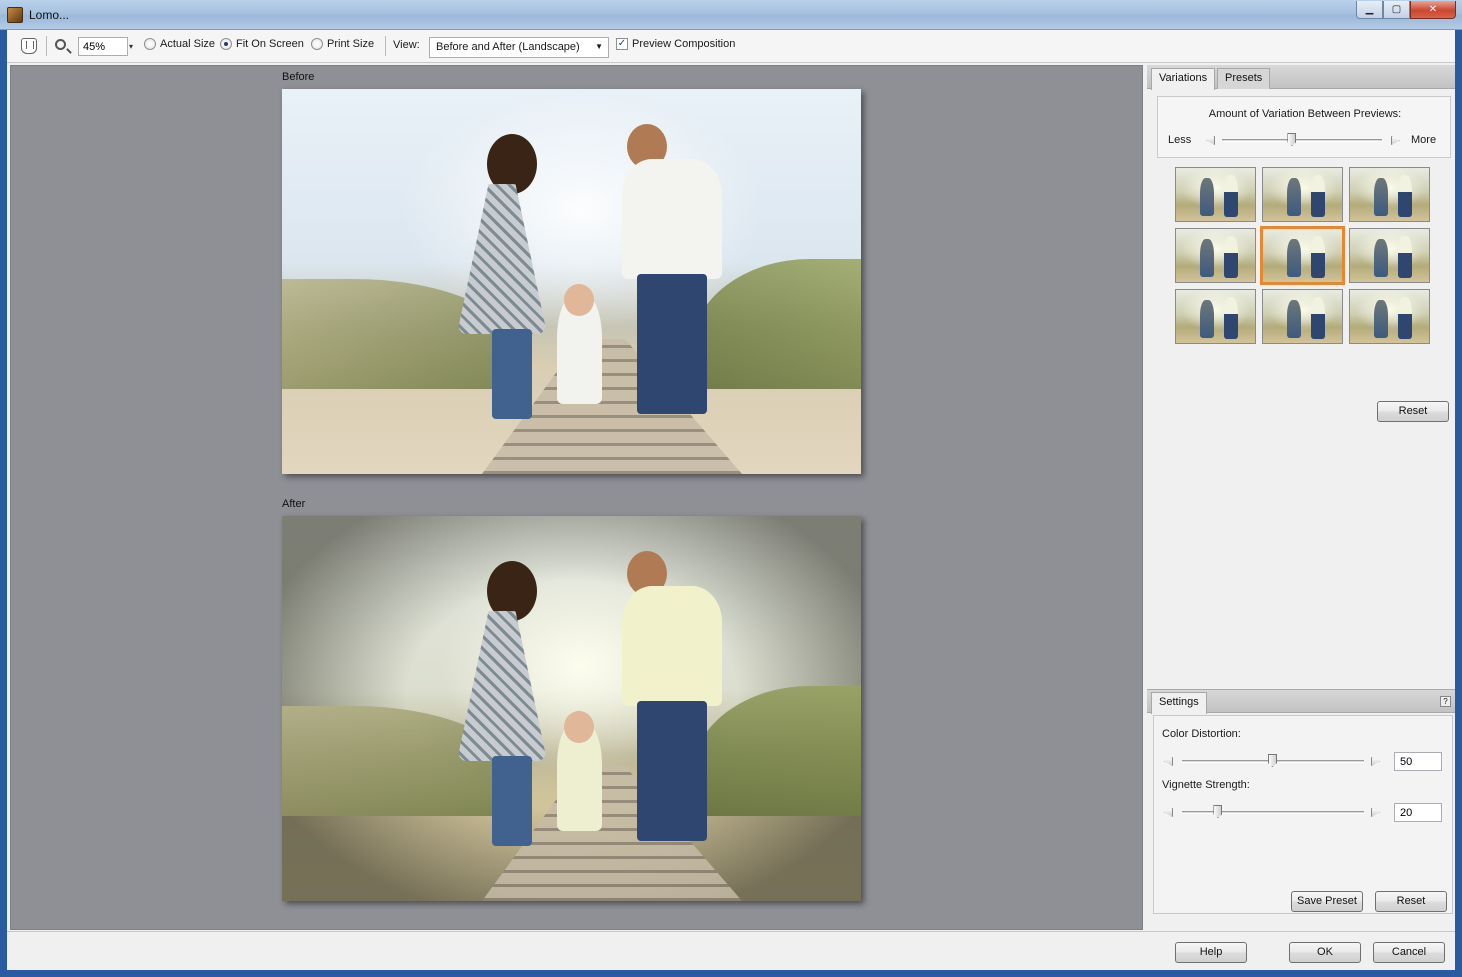 Image resolution: width=1462 pixels, height=977 pixels. What do you see at coordinates (270, 44) in the screenshot?
I see `radio-label: Fit On Screen` at bounding box center [270, 44].